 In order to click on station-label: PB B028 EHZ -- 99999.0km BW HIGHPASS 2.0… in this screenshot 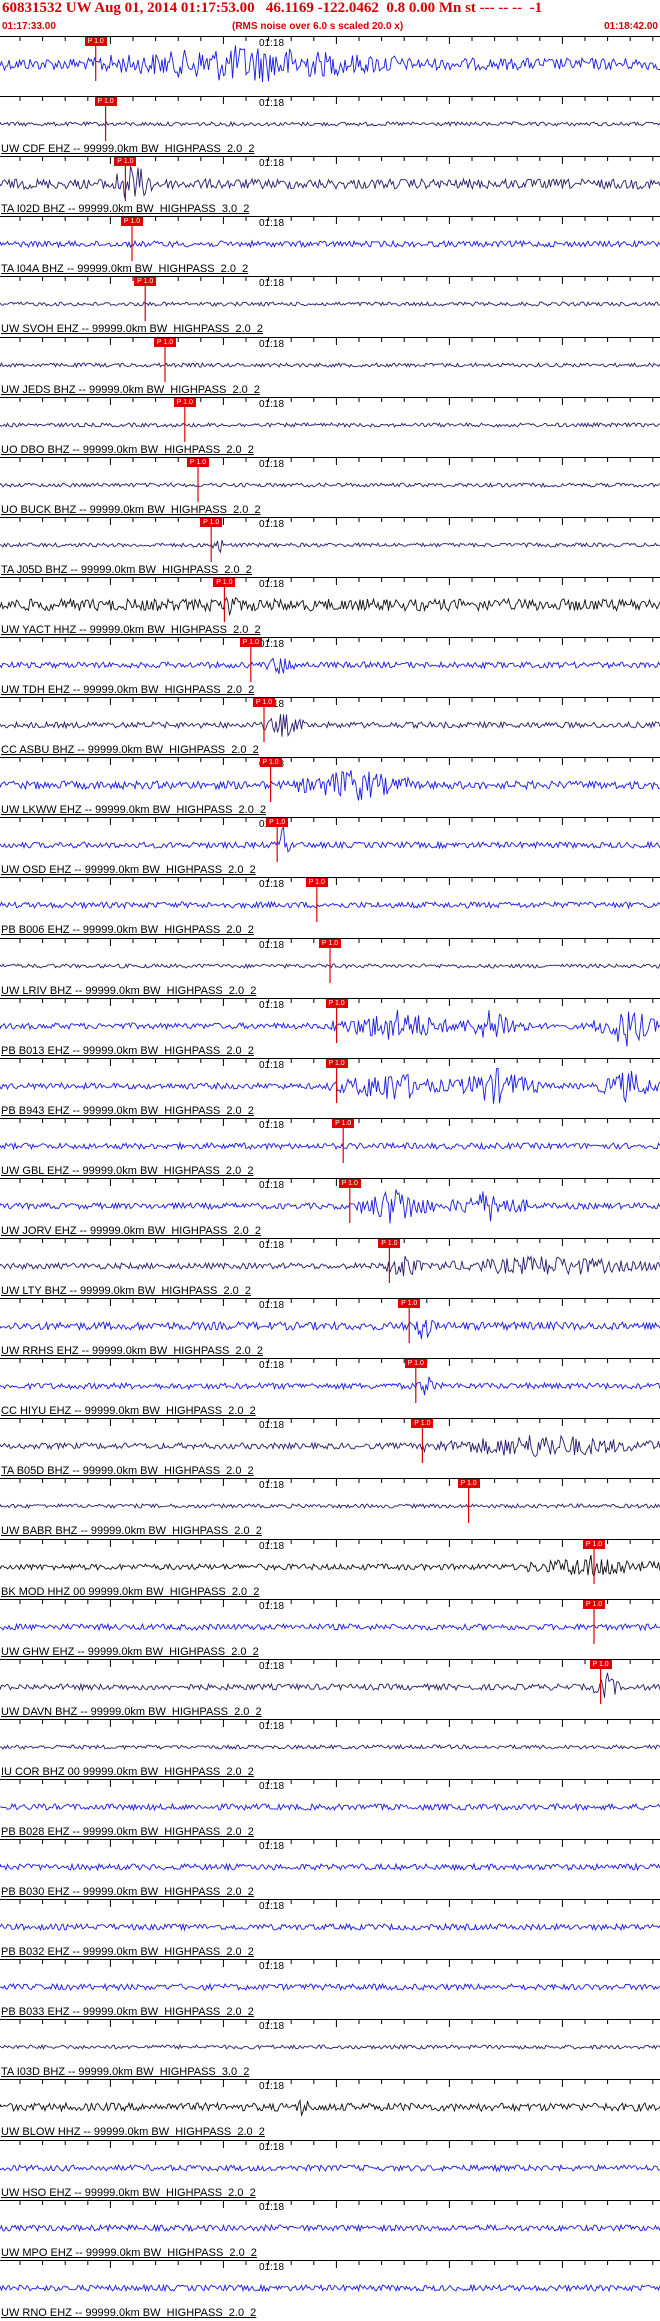, I will do `click(127, 1832)`.